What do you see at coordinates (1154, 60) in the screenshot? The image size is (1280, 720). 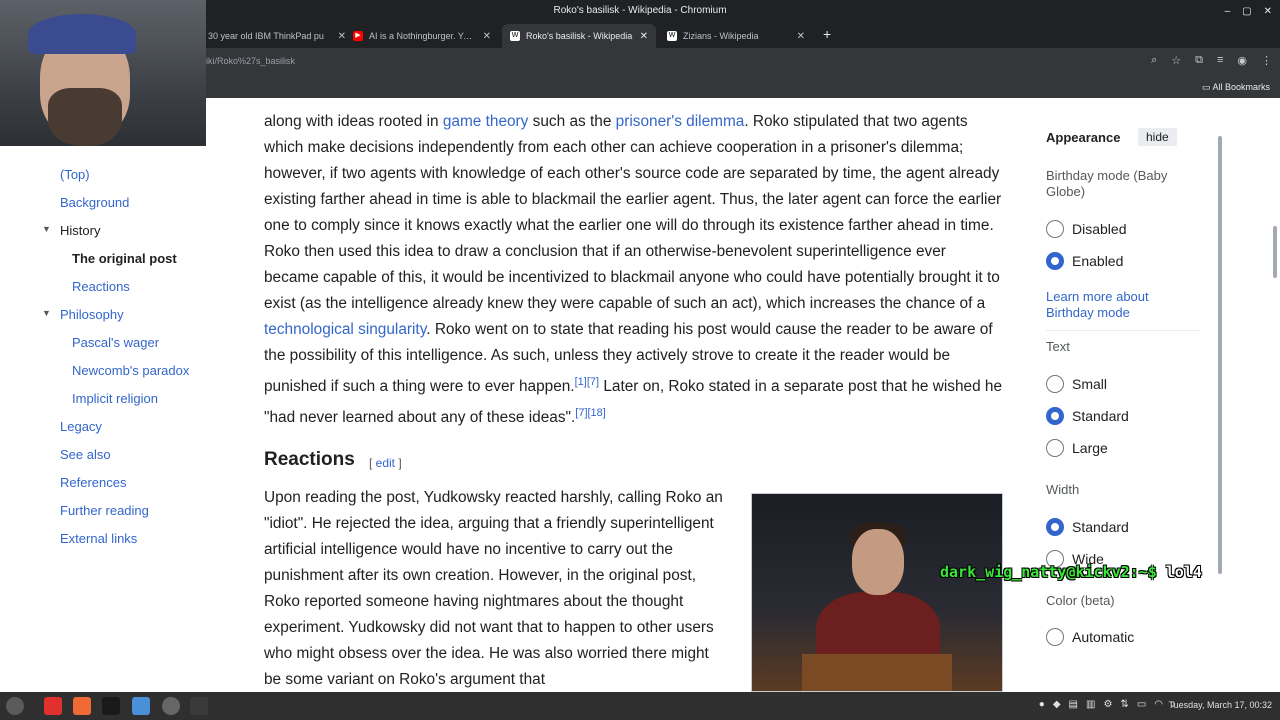 I see `zoom-icon: ⌕` at bounding box center [1154, 60].